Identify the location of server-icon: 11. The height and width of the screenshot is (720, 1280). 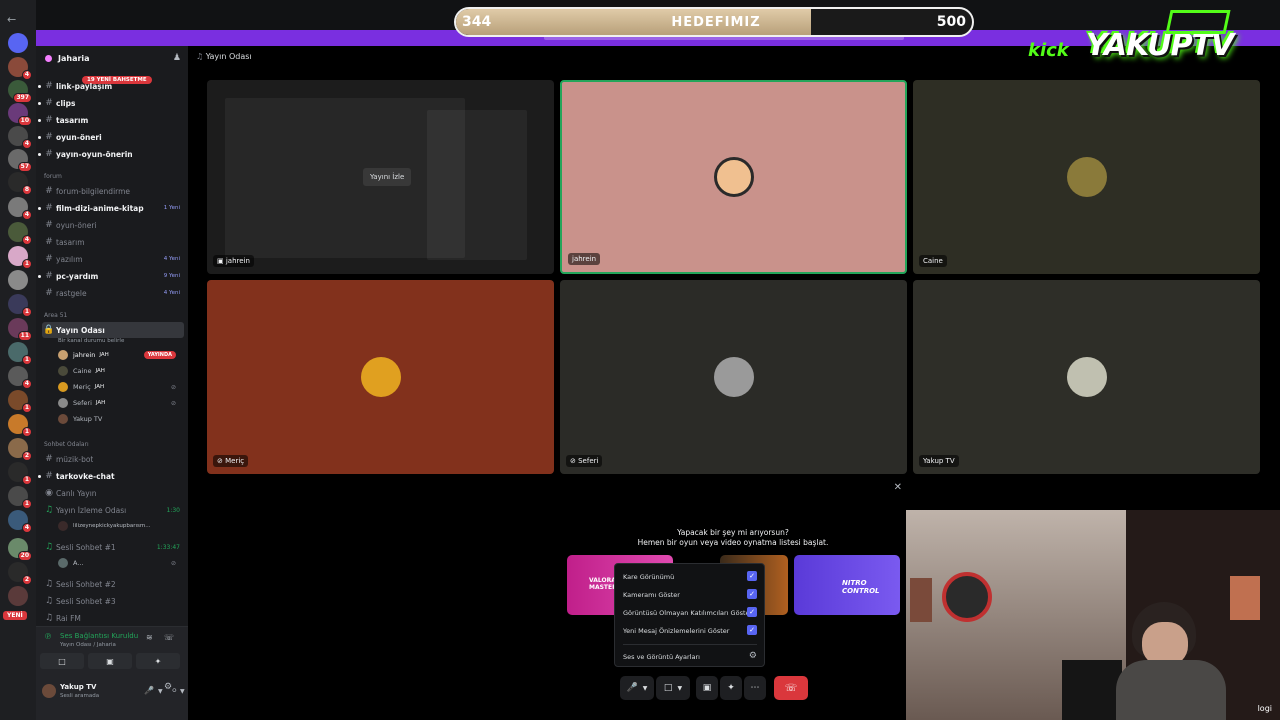
(20, 329).